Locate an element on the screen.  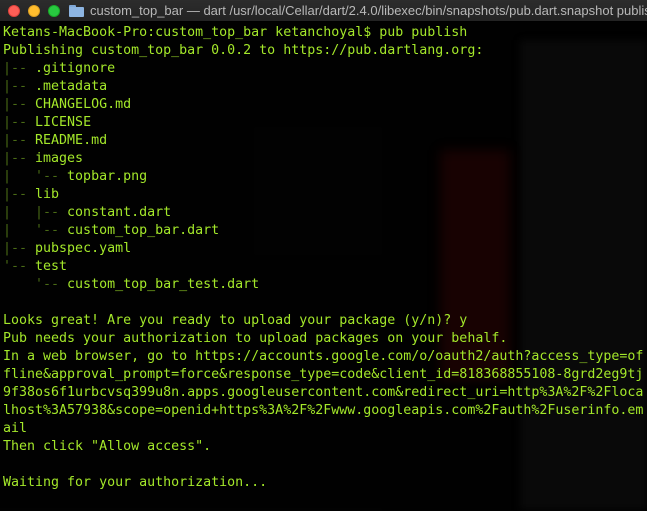
tree-entry: |-- images is located at coordinates (324, 159).